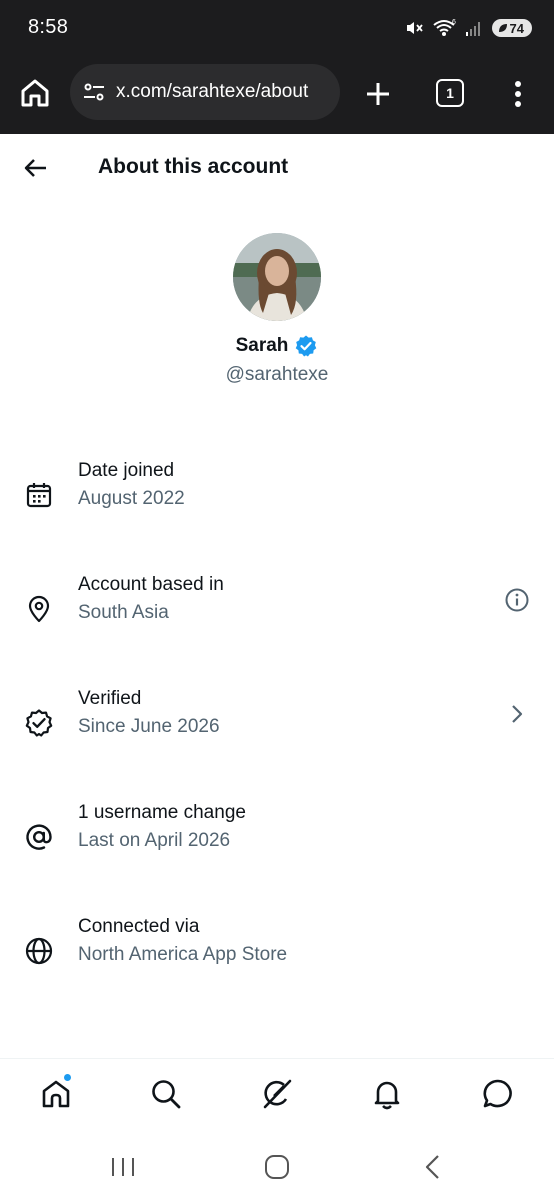 Image resolution: width=554 pixels, height=1200 pixels. I want to click on android-nav-bar, so click(277, 1167).